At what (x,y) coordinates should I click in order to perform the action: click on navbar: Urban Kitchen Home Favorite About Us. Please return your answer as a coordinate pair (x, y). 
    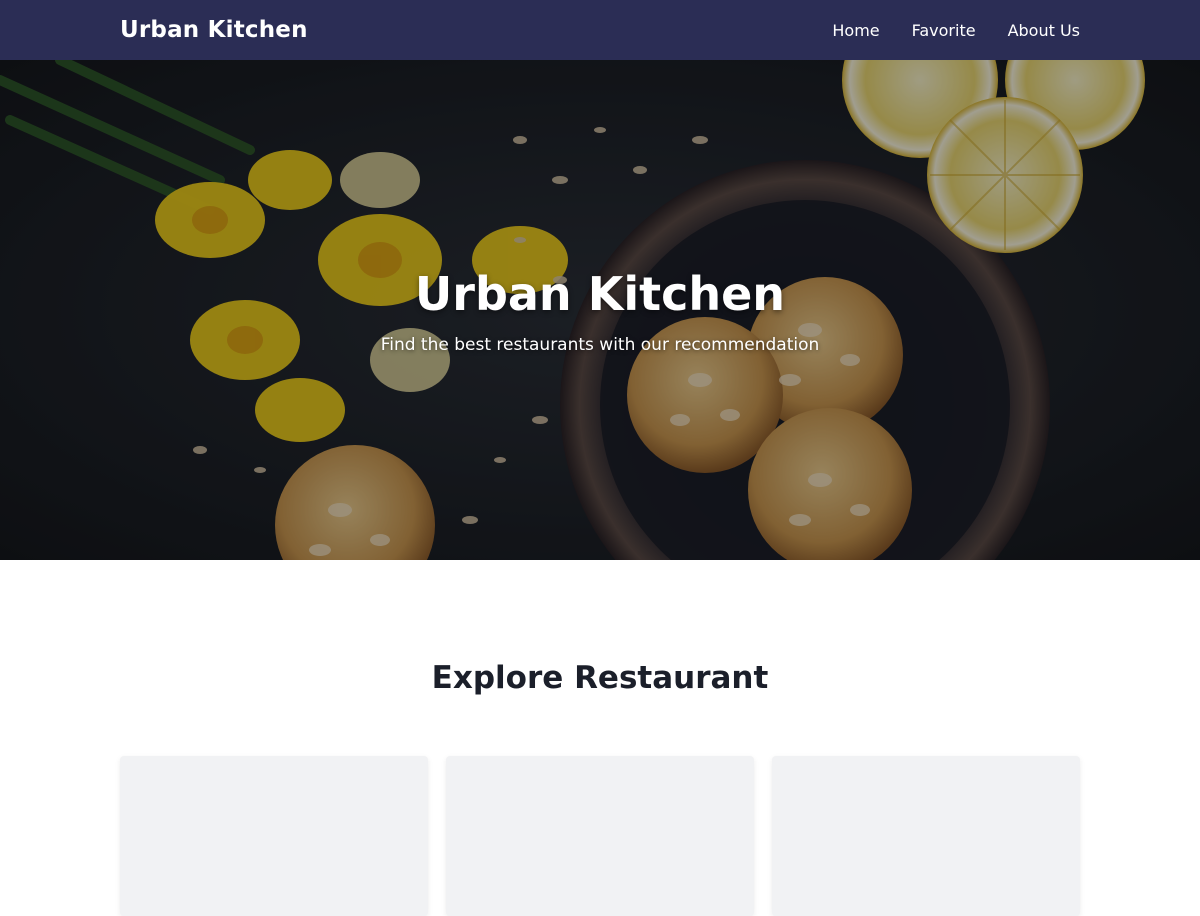
    Looking at the image, I should click on (600, 30).